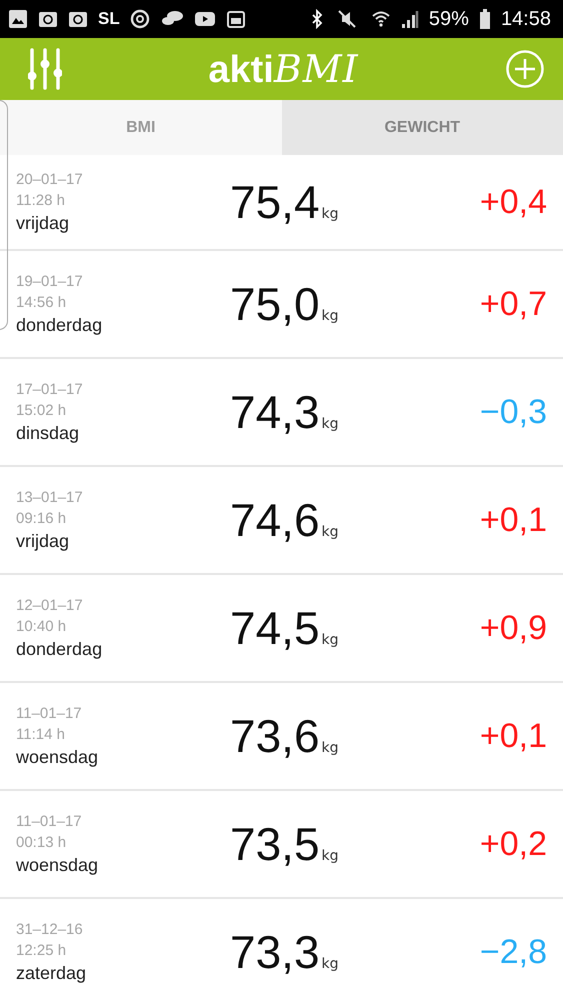 The image size is (563, 1000). I want to click on entry-time: 11:28 h, so click(41, 201).